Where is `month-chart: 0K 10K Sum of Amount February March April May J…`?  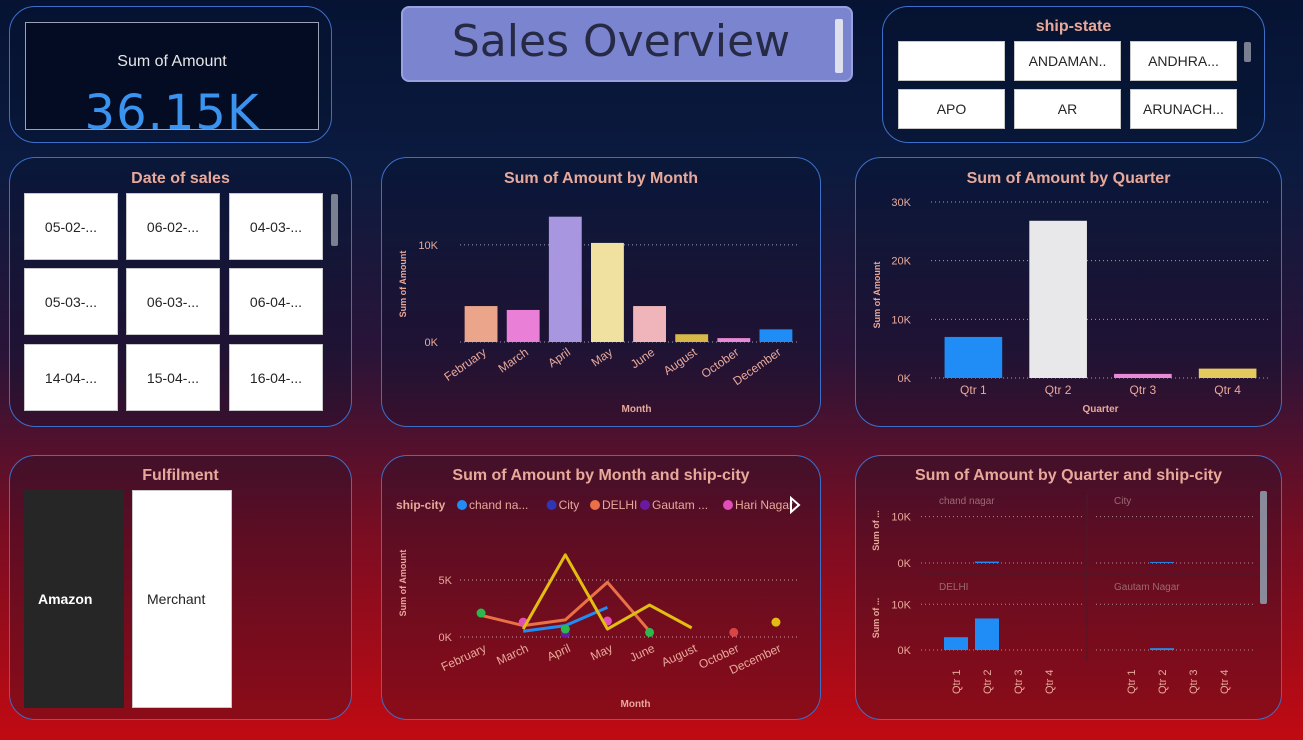
month-chart: 0K 10K Sum of Amount February March April May J… is located at coordinates (597, 315).